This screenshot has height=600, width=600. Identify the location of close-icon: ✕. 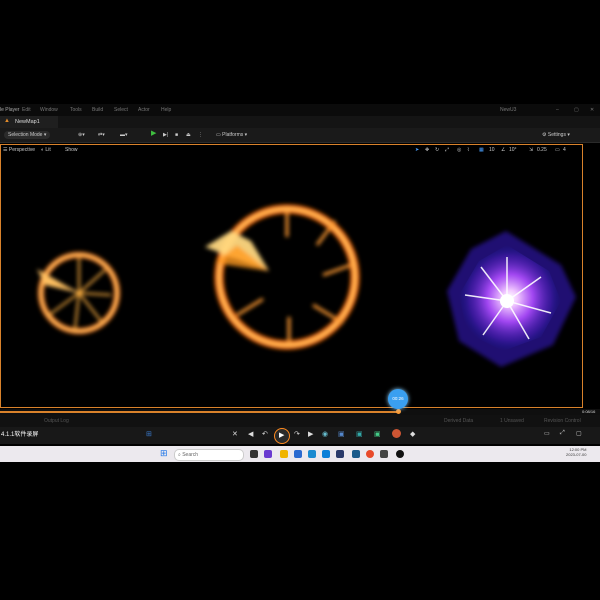
(592, 110).